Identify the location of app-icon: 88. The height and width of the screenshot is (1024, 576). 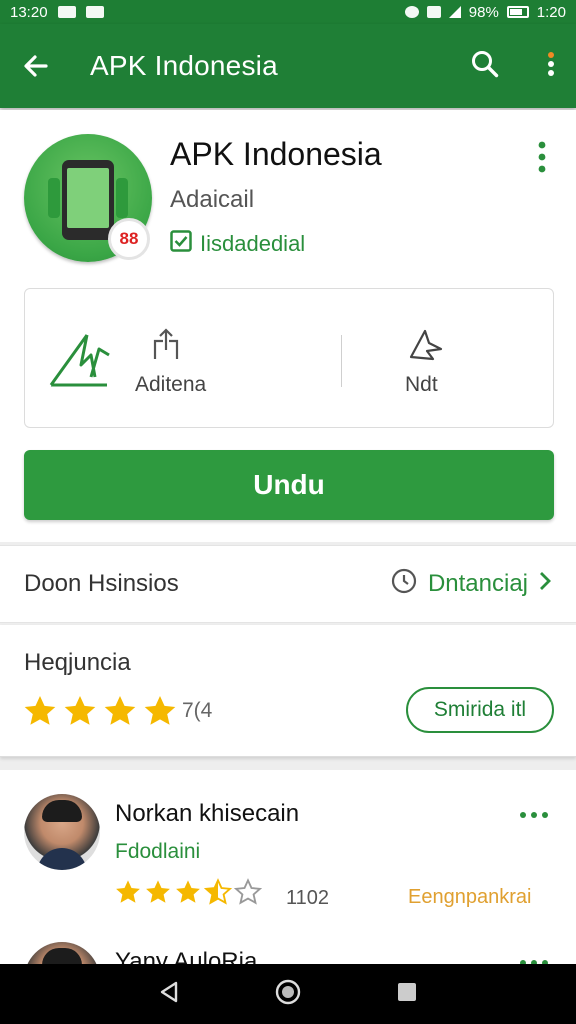
(88, 198).